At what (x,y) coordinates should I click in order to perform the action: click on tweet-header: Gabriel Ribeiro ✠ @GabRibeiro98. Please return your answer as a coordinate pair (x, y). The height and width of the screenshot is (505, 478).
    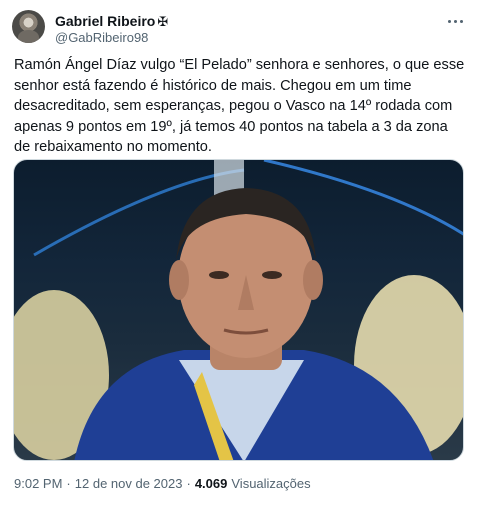
    Looking at the image, I should click on (239, 27).